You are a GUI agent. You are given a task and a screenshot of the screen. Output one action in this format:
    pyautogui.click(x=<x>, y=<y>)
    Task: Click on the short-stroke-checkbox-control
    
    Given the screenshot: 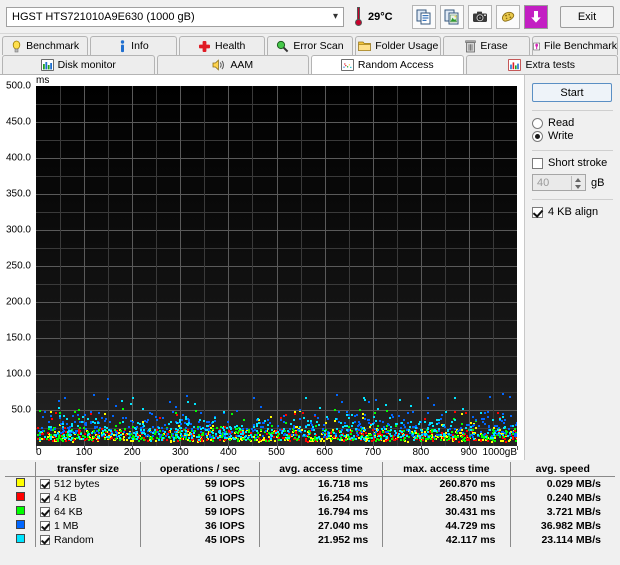 What is the action you would take?
    pyautogui.click(x=537, y=163)
    